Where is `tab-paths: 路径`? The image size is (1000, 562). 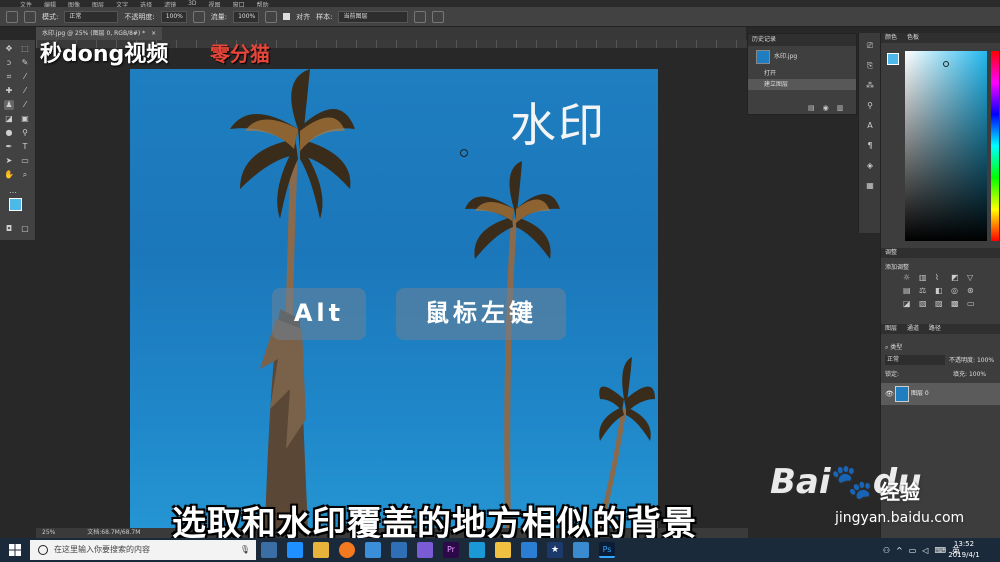
tab-paths: 路径 is located at coordinates (935, 328).